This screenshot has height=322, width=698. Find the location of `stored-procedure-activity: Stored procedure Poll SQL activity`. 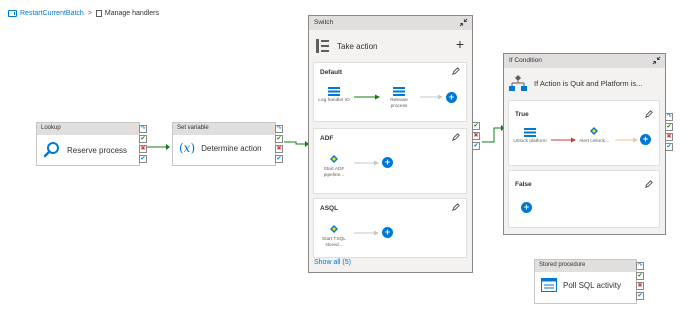

stored-procedure-activity: Stored procedure Poll SQL activity is located at coordinates (585, 281).